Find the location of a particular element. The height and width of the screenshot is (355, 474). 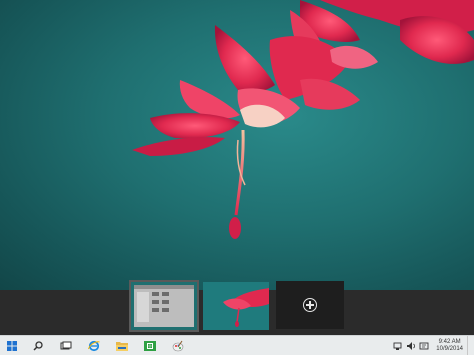

clock: 9:42 AM 10/9/2014 is located at coordinates (449, 346).